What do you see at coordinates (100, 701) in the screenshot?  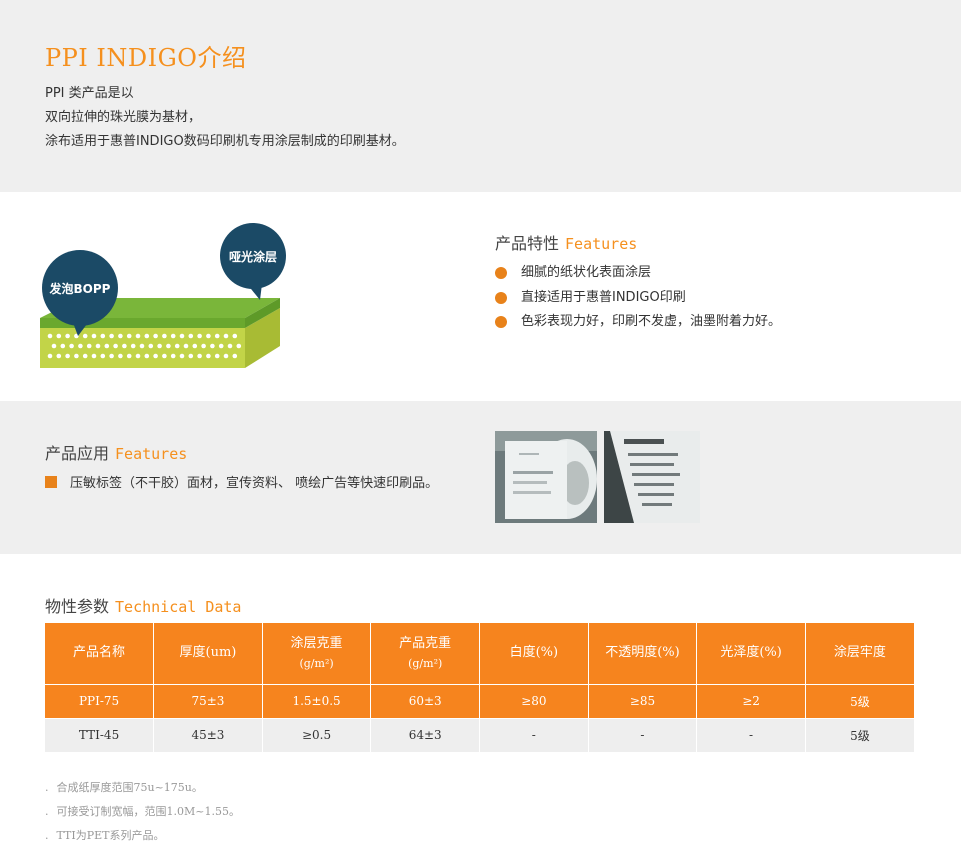 I see `table-cell: PPI-75` at bounding box center [100, 701].